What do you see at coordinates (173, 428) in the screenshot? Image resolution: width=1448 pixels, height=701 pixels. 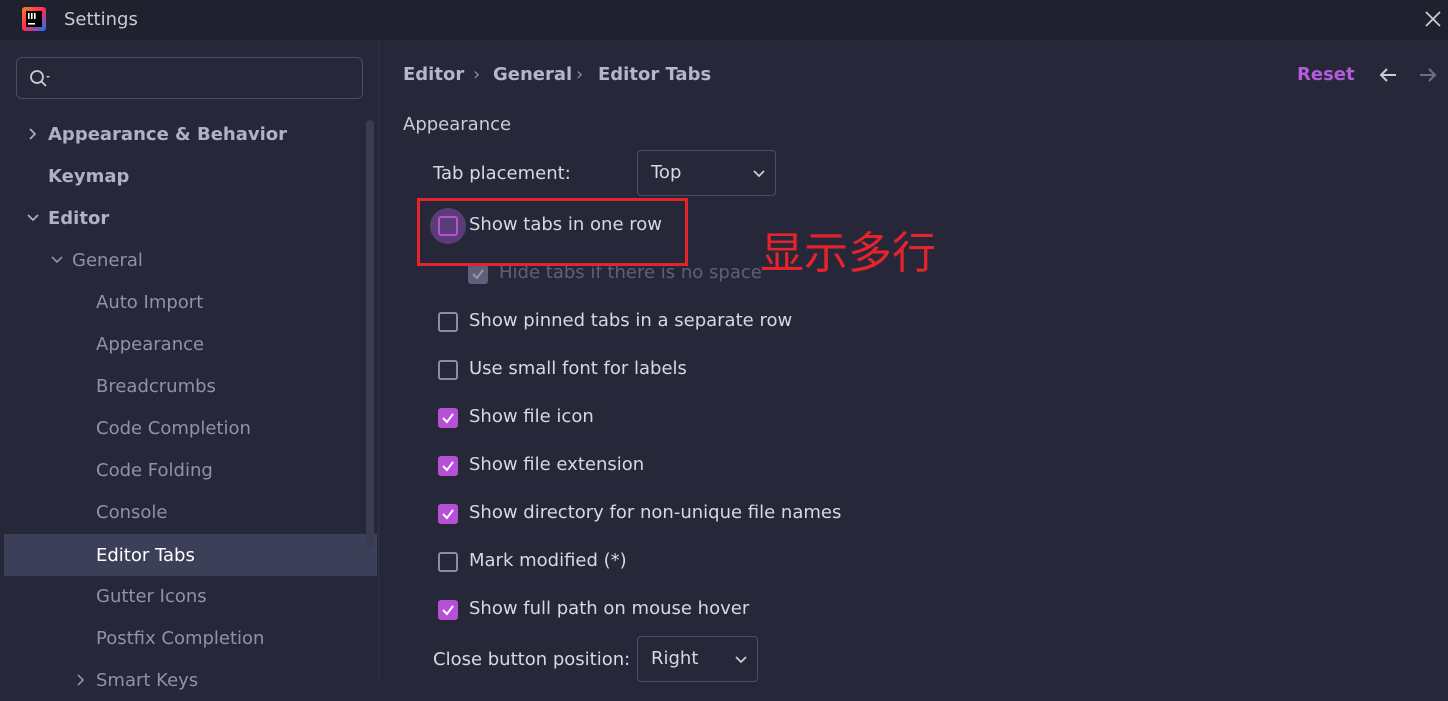 I see `sidebar-item-label: Code Completion` at bounding box center [173, 428].